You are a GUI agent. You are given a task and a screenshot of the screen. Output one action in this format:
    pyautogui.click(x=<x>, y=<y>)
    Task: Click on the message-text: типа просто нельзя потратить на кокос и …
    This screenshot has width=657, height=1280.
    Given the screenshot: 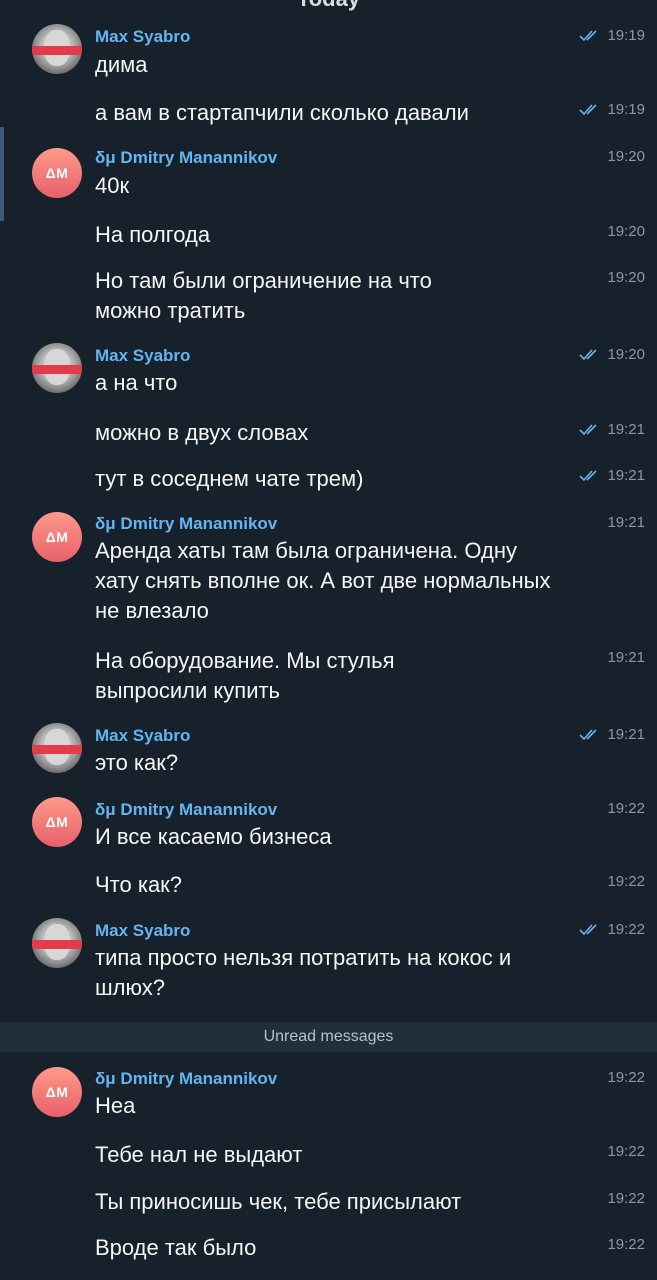 What is the action you would take?
    pyautogui.click(x=303, y=972)
    